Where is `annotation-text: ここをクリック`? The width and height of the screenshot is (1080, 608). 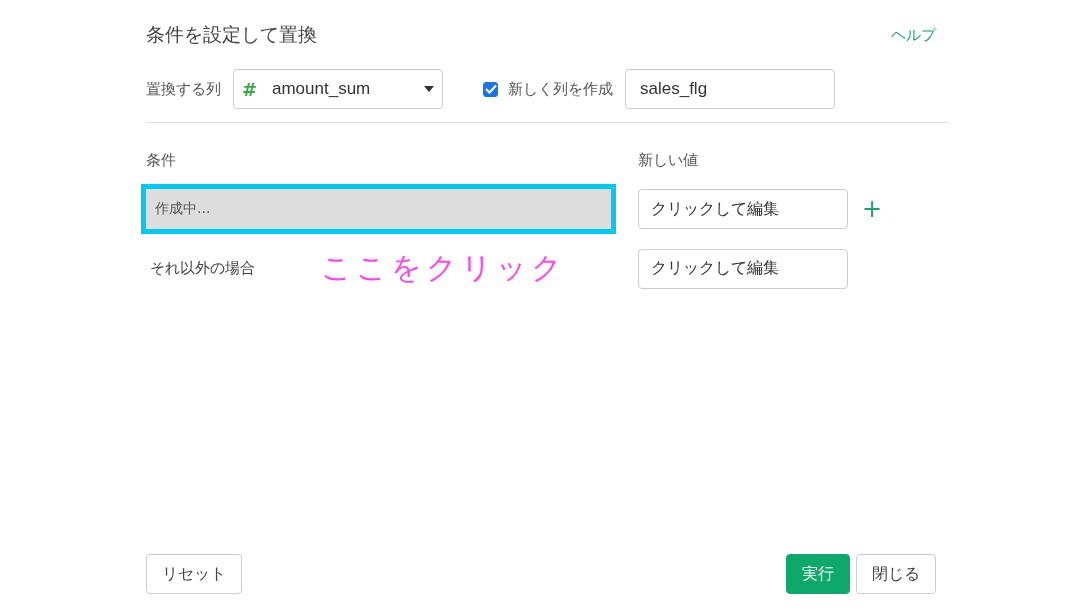
annotation-text: ここをクリック is located at coordinates (443, 268).